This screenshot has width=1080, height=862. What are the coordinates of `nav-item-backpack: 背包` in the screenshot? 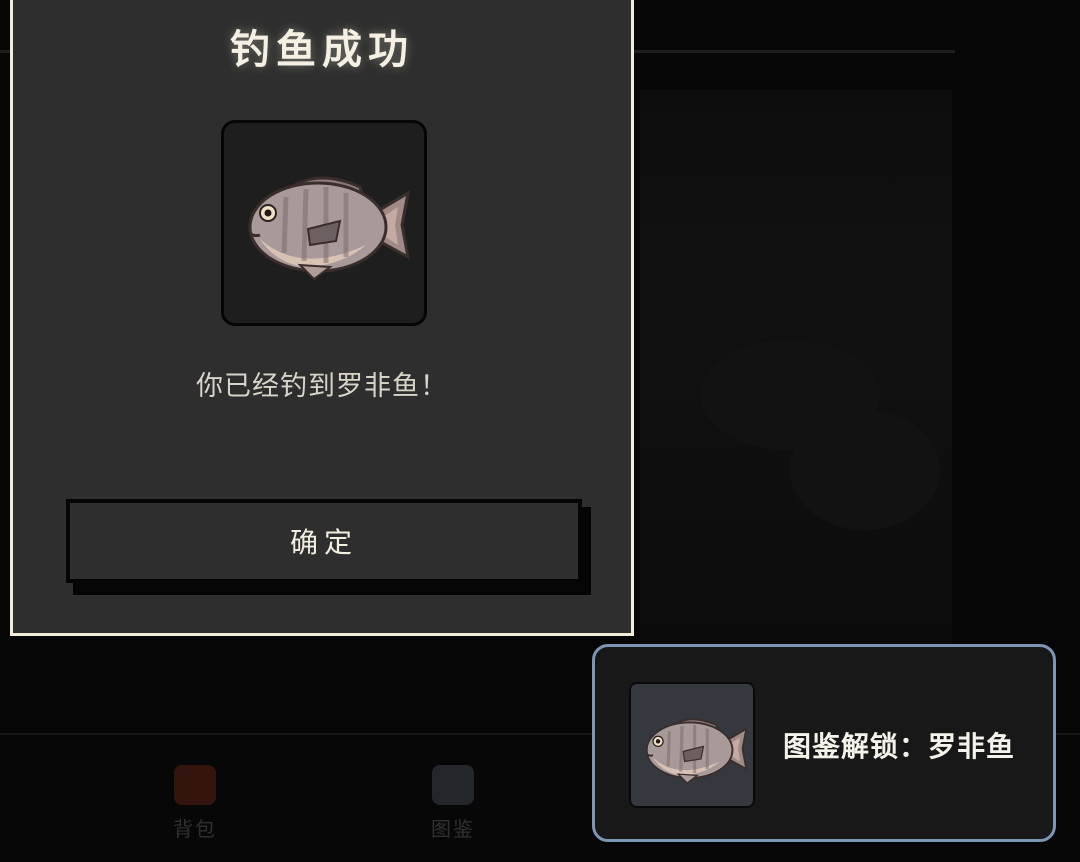 It's located at (195, 810).